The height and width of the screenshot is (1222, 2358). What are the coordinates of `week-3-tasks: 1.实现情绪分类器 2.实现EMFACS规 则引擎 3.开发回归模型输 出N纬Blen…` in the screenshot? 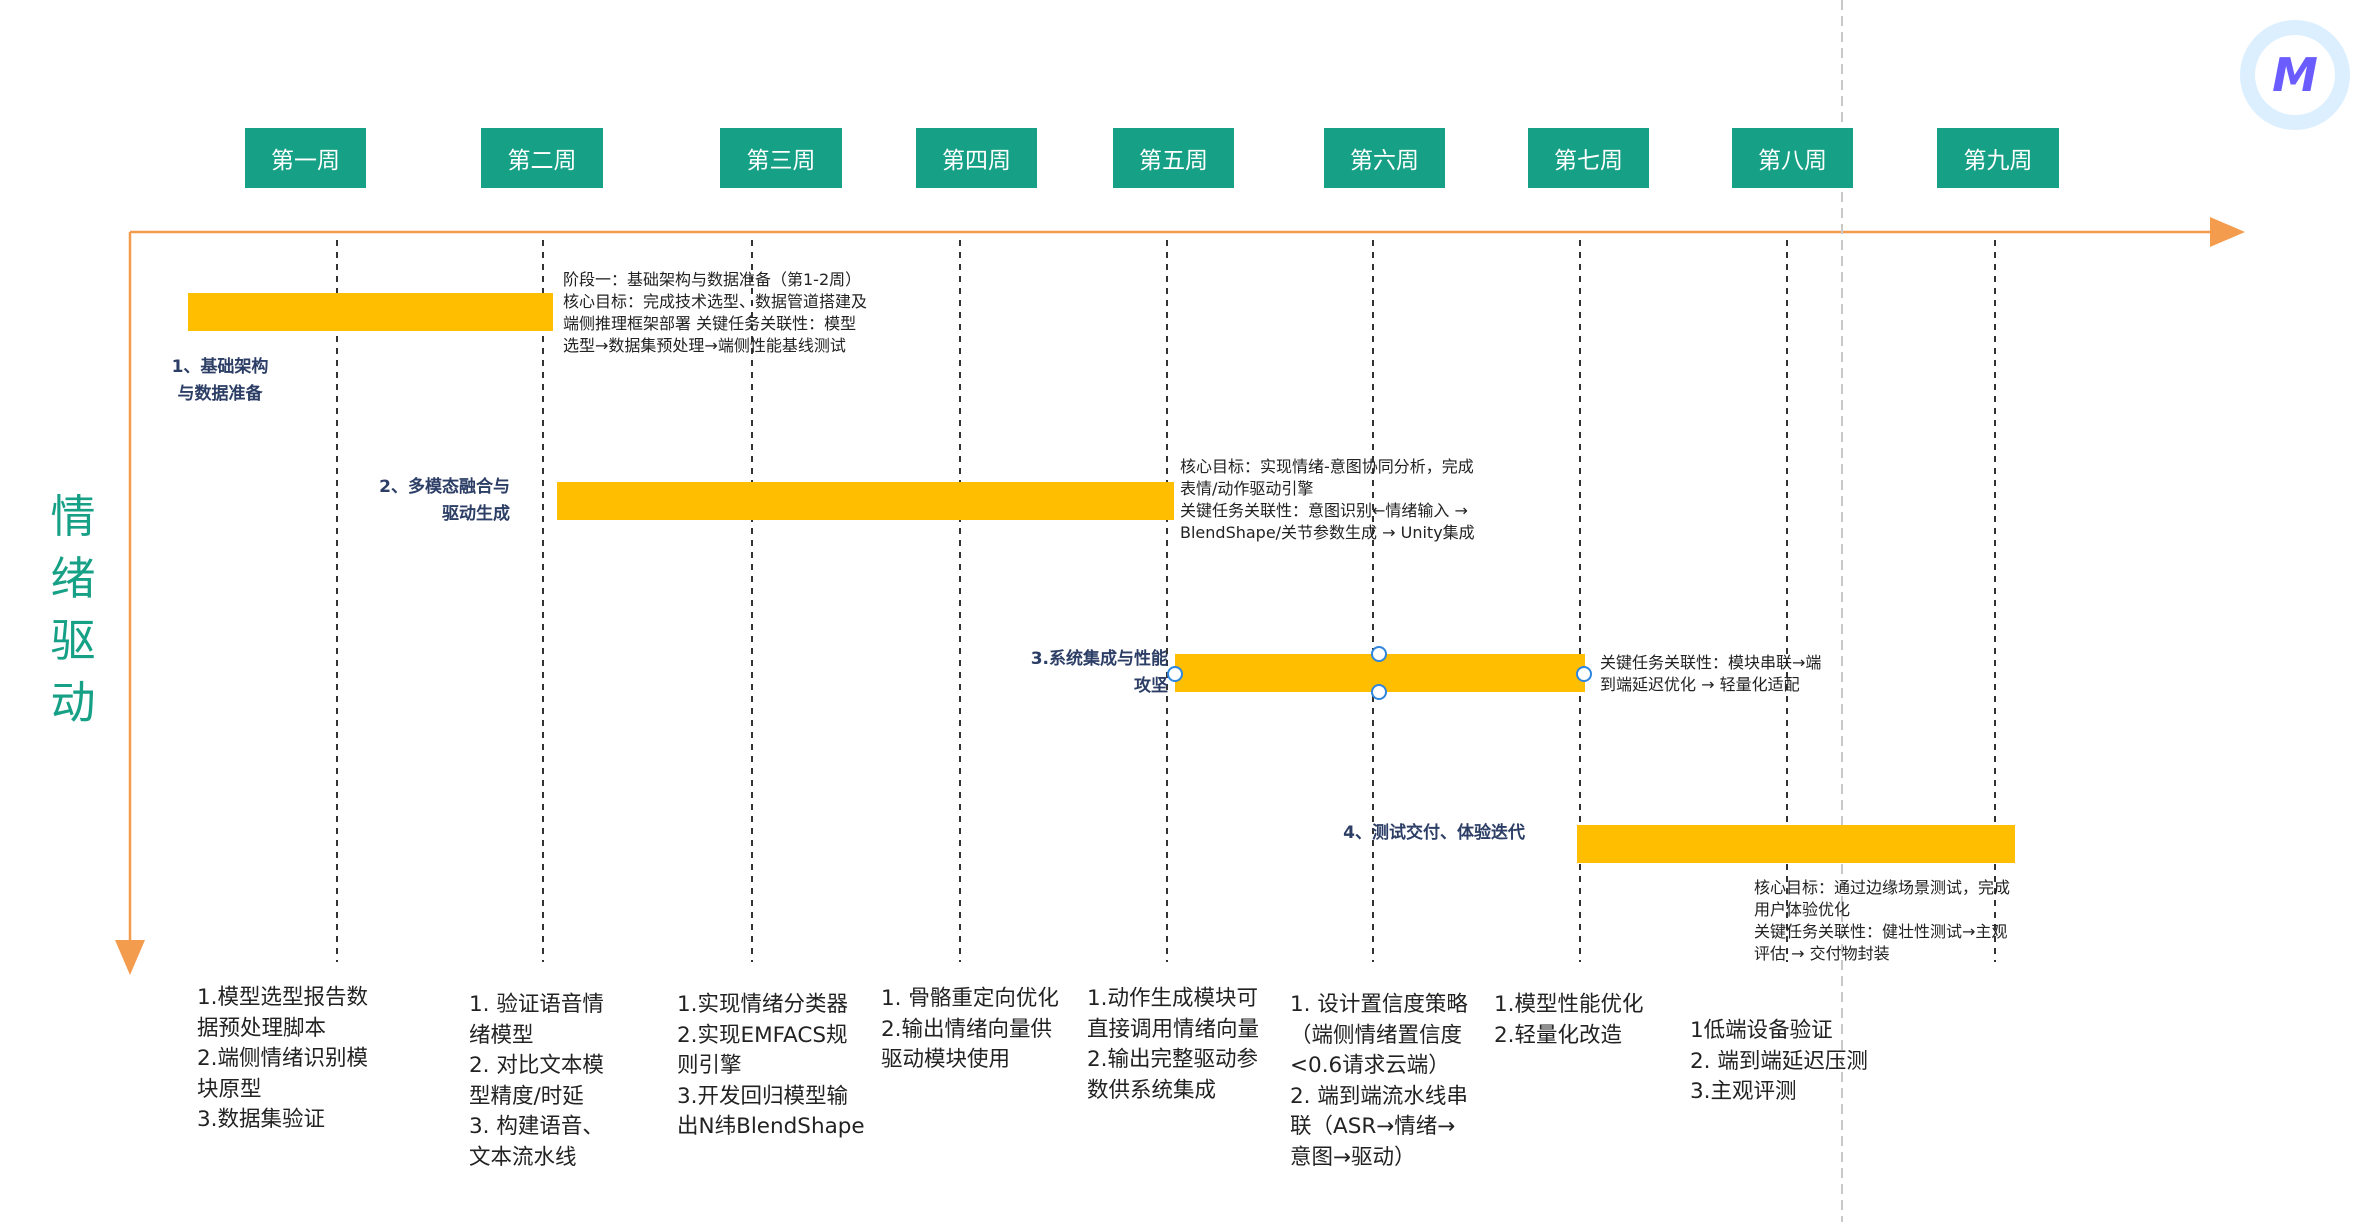 It's located at (771, 1066).